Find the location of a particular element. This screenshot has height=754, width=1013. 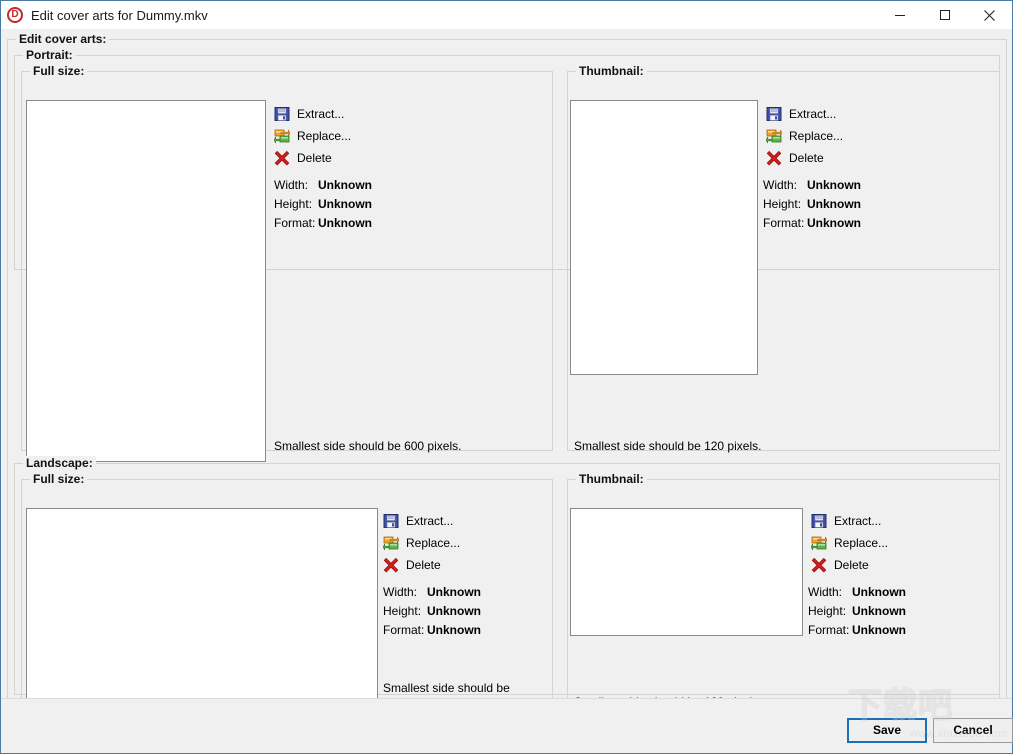

actions-portrait-fullsize: Extract... Replace... Delete is located at coordinates (312, 136).